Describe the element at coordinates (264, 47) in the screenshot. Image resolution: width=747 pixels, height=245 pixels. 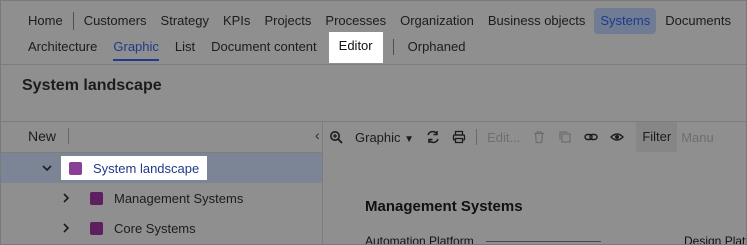
I see `tab-document-content: Document content` at that location.